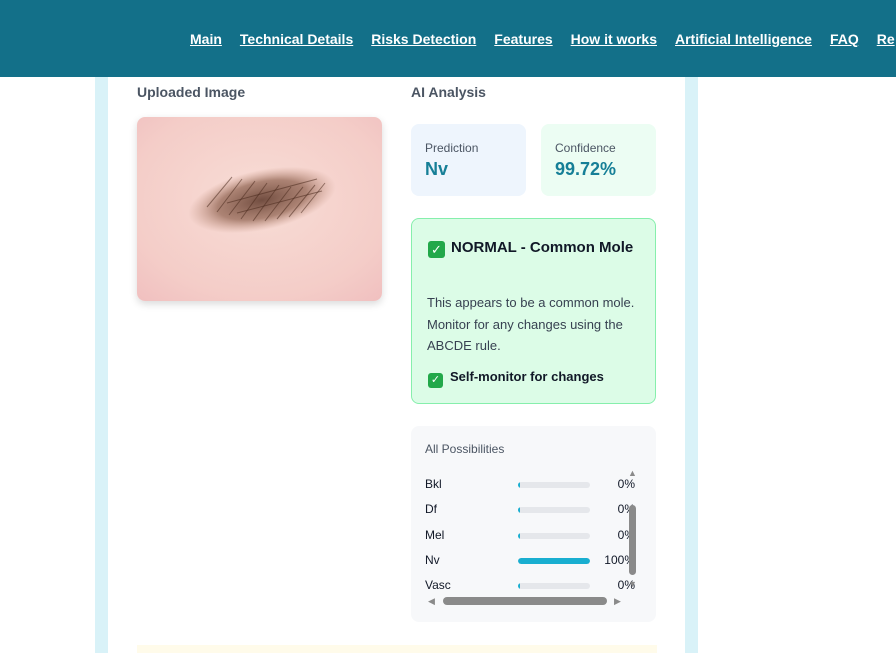 The width and height of the screenshot is (896, 653). Describe the element at coordinates (585, 148) in the screenshot. I see `confidence-label: Confidence` at that location.